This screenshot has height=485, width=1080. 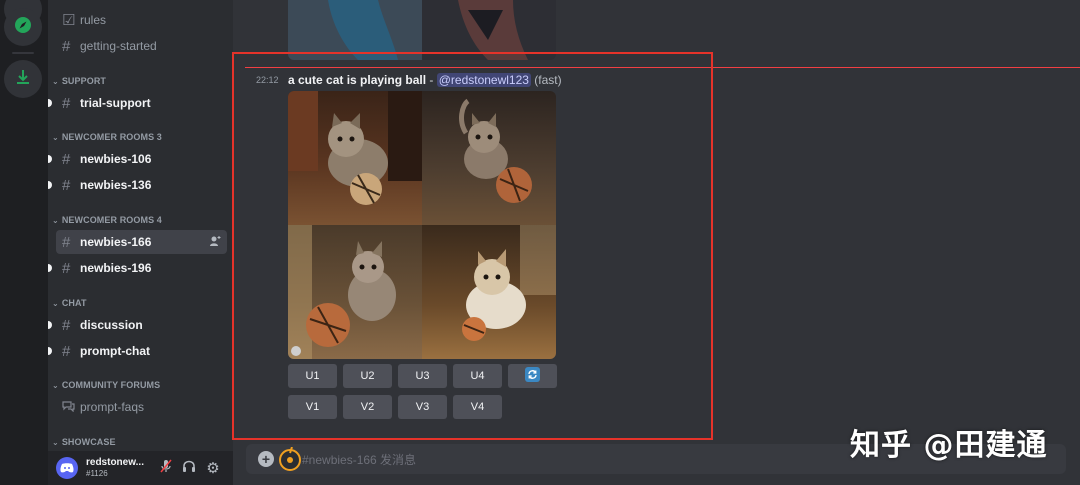 I want to click on sidebar-item-label: newbies-166, so click(x=116, y=242).